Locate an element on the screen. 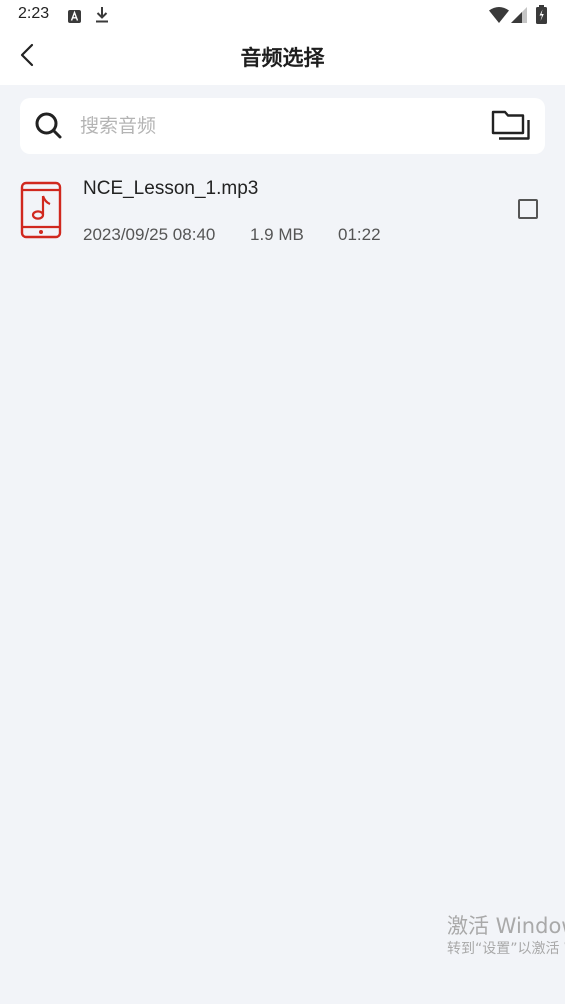 This screenshot has height=1004, width=565. app-bar: 音频选择 is located at coordinates (282, 57).